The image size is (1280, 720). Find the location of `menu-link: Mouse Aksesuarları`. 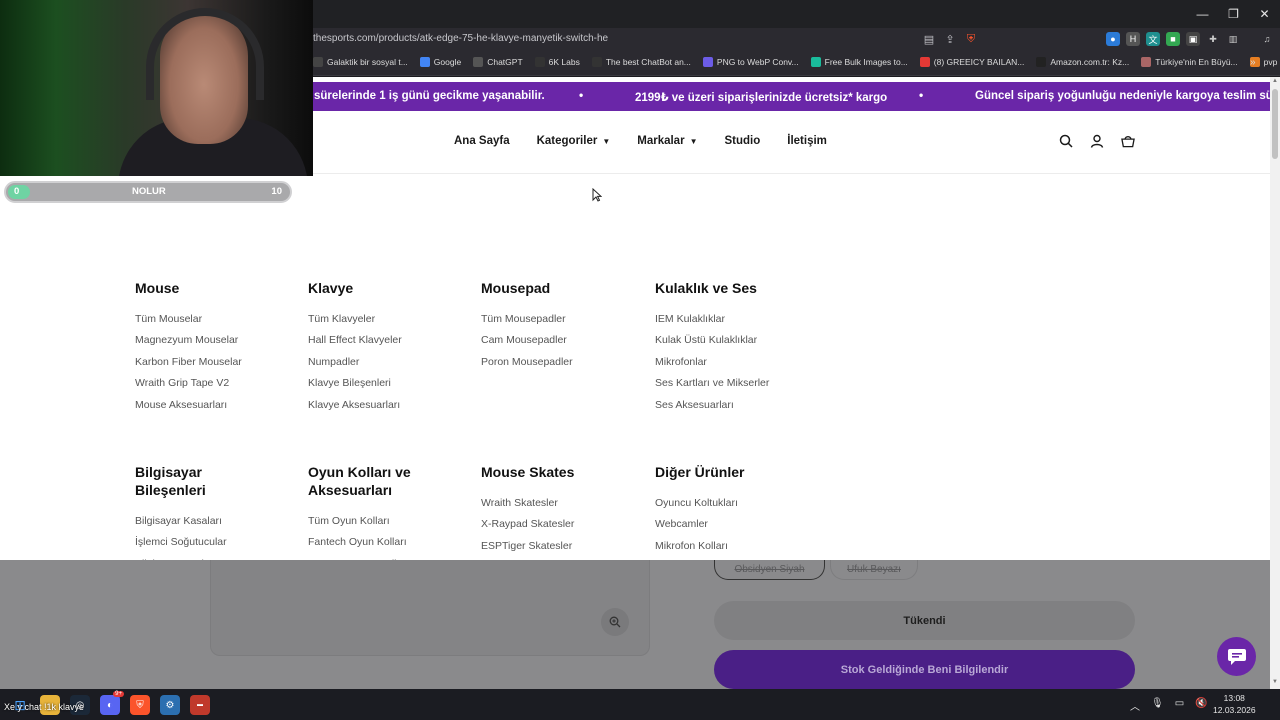

menu-link: Mouse Aksesuarları is located at coordinates (220, 405).